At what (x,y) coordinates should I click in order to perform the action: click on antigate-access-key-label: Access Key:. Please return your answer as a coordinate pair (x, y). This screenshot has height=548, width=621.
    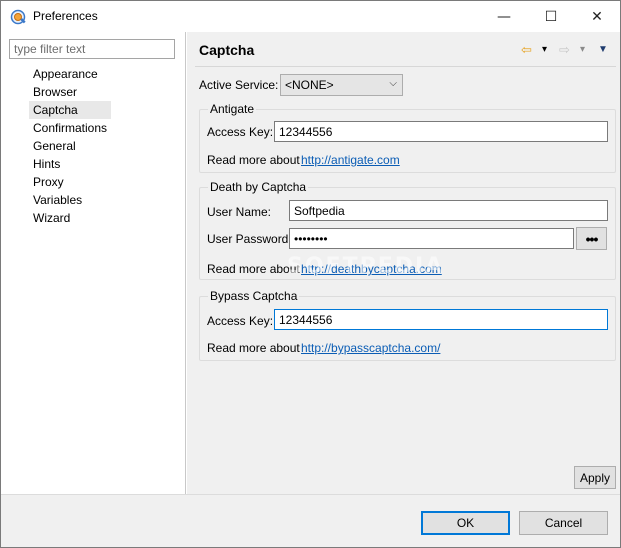
    Looking at the image, I should click on (240, 132).